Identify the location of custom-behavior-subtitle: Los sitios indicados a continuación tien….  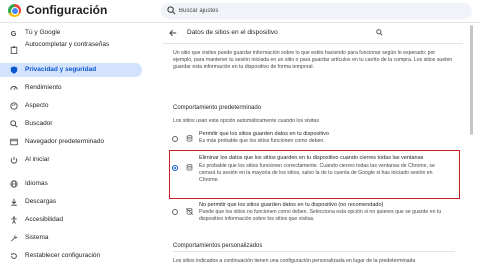
(294, 261).